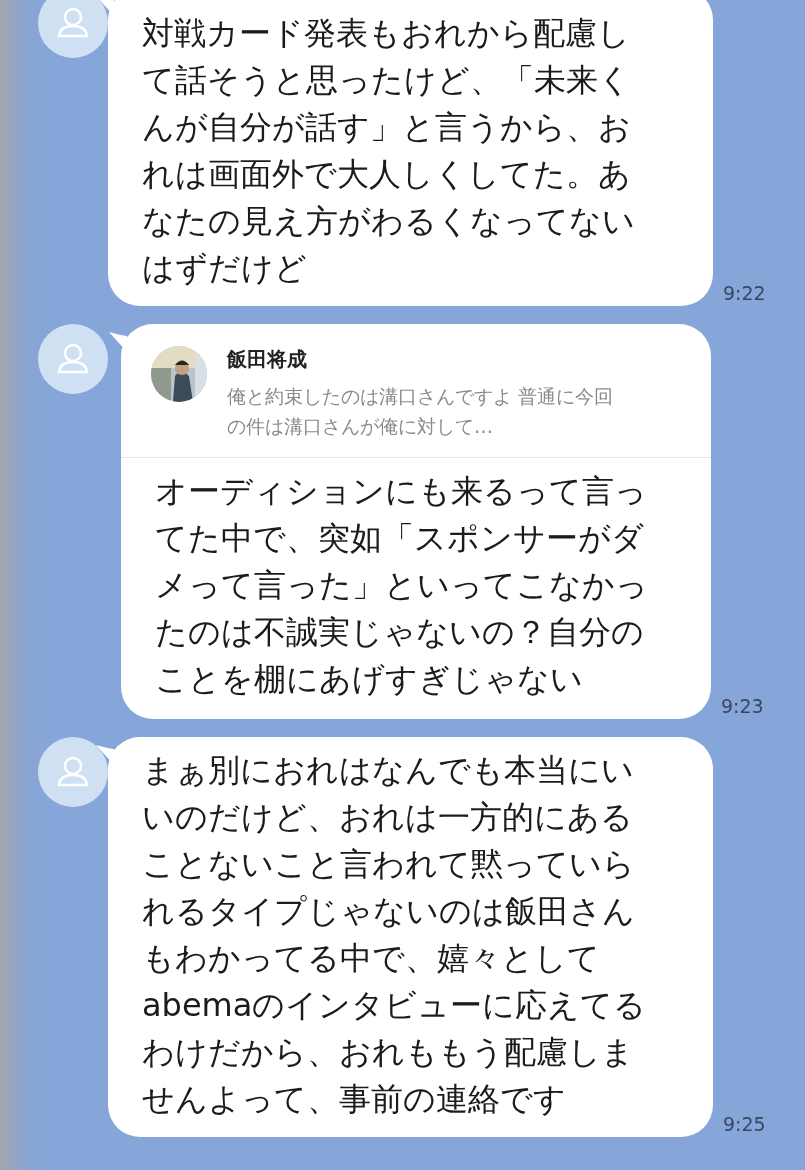 The image size is (805, 1170). What do you see at coordinates (744, 293) in the screenshot?
I see `message-time: 9:22` at bounding box center [744, 293].